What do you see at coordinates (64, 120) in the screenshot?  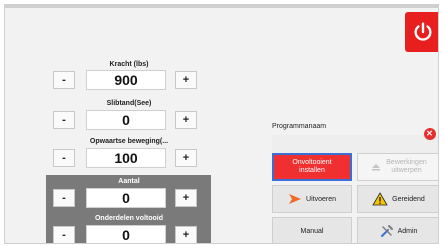 I see `stroke-minus-button: -` at bounding box center [64, 120].